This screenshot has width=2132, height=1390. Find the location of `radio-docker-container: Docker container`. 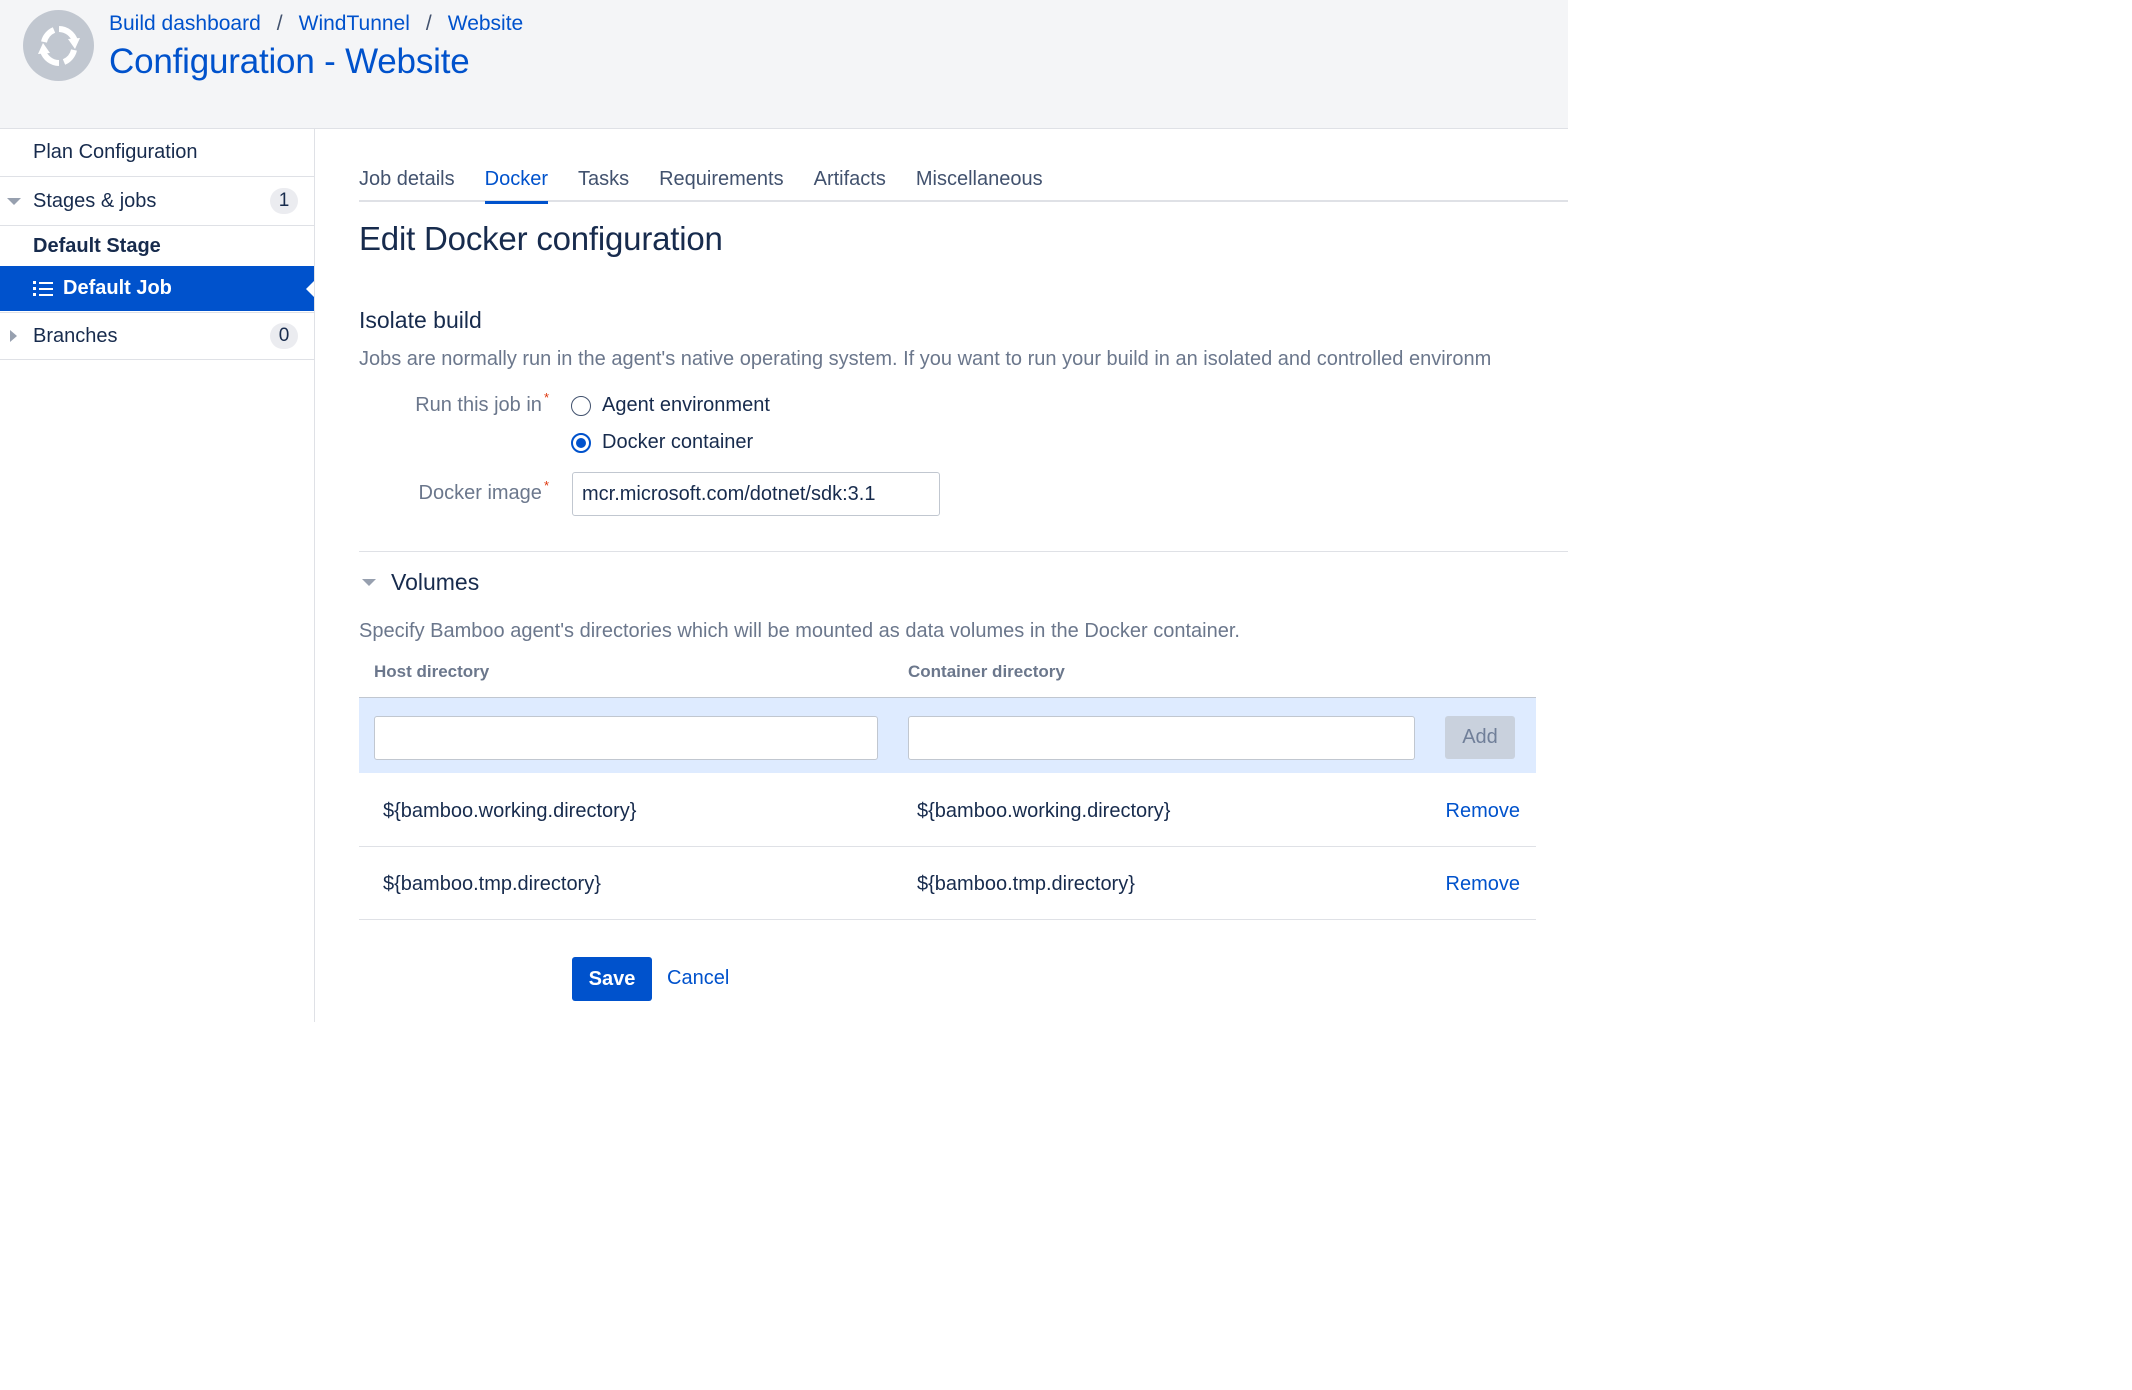

radio-docker-container: Docker container is located at coordinates (662, 442).